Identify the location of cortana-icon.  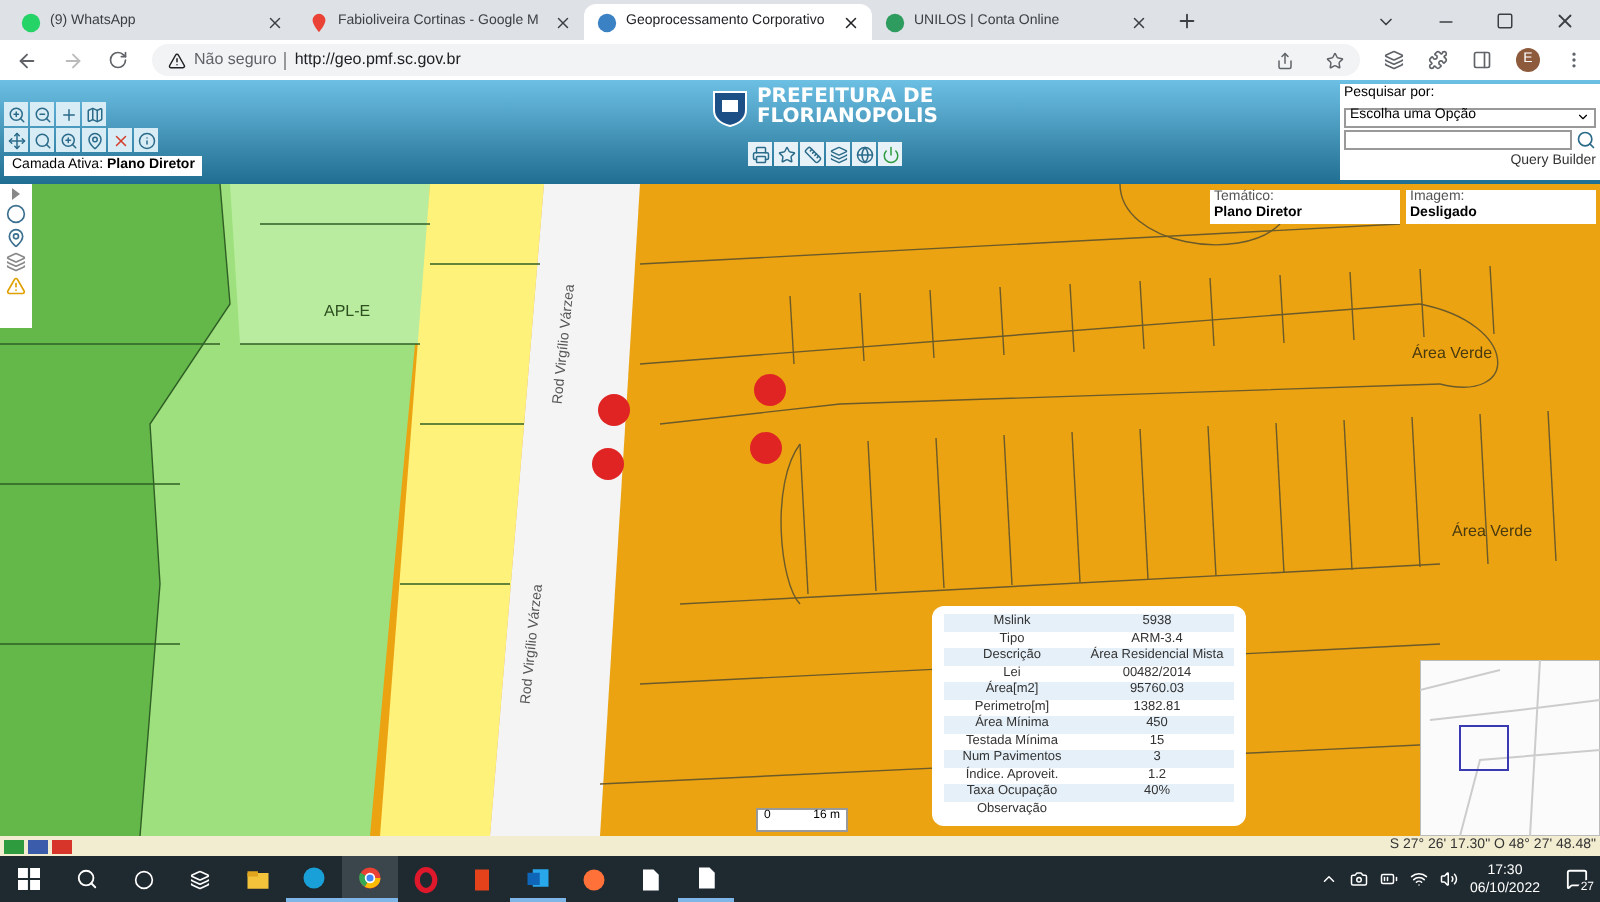
(144, 879).